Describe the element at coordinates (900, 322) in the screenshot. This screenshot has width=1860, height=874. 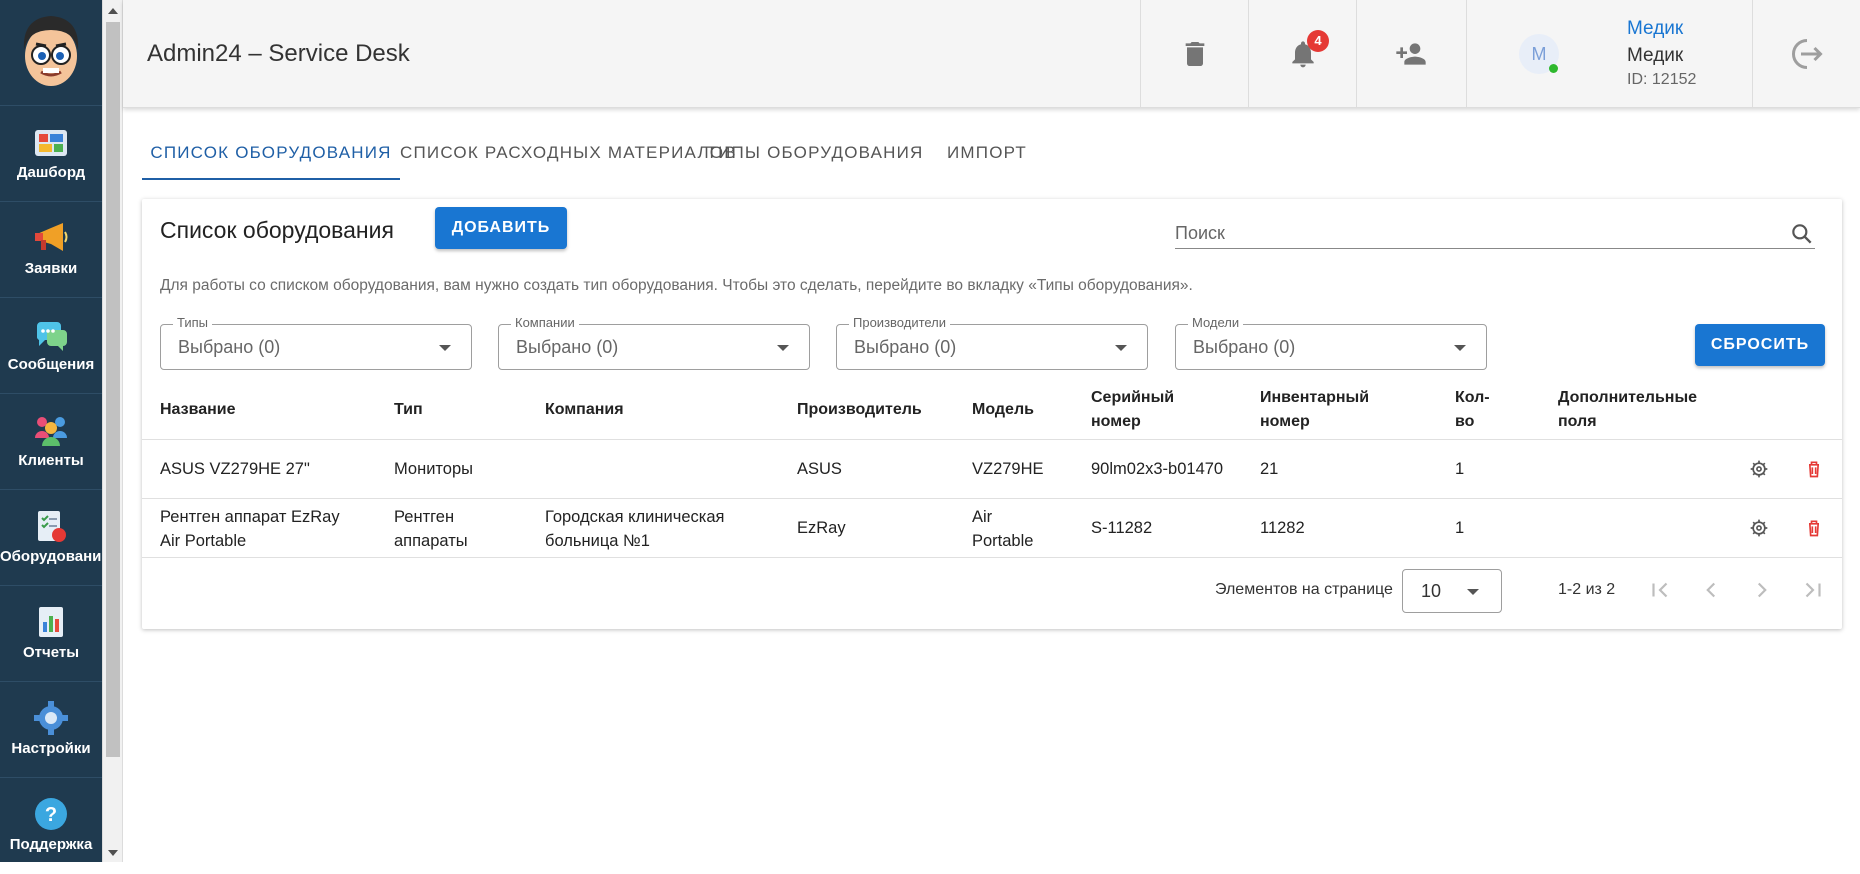
I see `filter-label: Производители` at that location.